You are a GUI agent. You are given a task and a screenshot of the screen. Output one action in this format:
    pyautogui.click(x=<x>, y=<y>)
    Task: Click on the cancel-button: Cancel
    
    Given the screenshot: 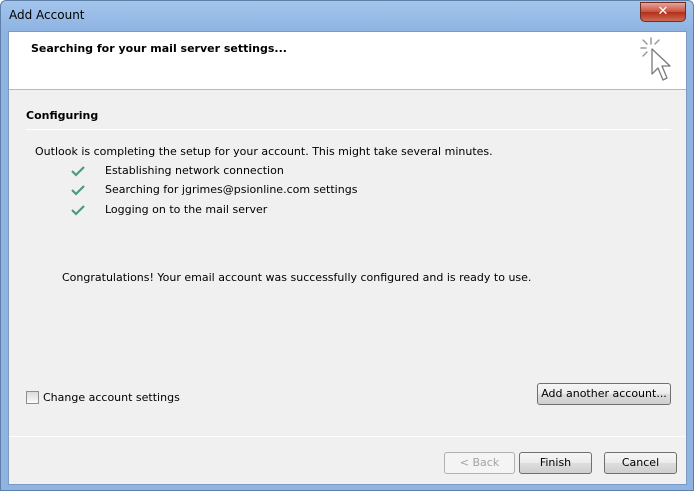 What is the action you would take?
    pyautogui.click(x=640, y=463)
    